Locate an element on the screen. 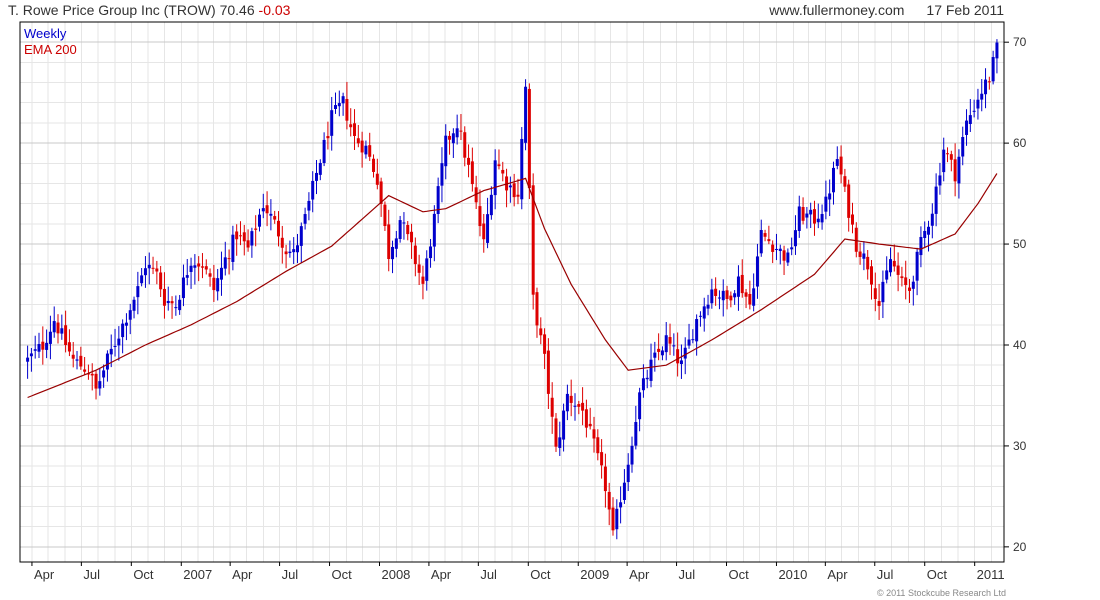 This screenshot has height=600, width=1100. legend-label: Weekly is located at coordinates (45, 33).